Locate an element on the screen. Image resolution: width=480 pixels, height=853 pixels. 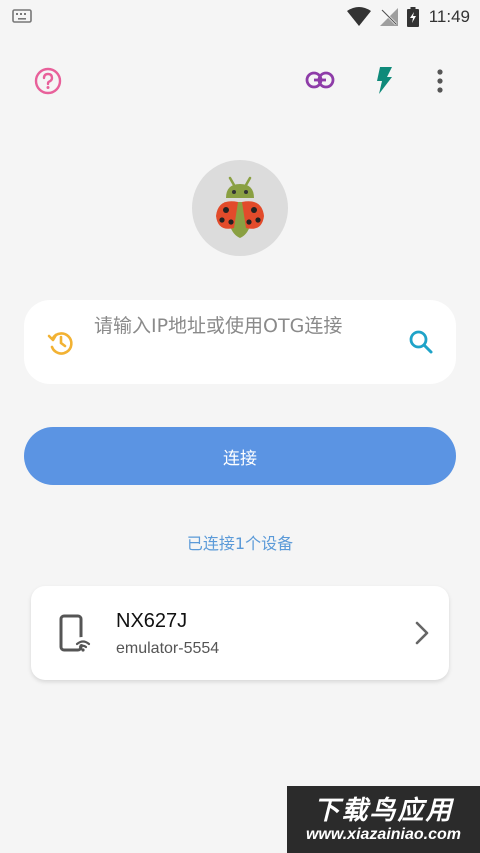
ip-address-input is located at coordinates (244, 343).